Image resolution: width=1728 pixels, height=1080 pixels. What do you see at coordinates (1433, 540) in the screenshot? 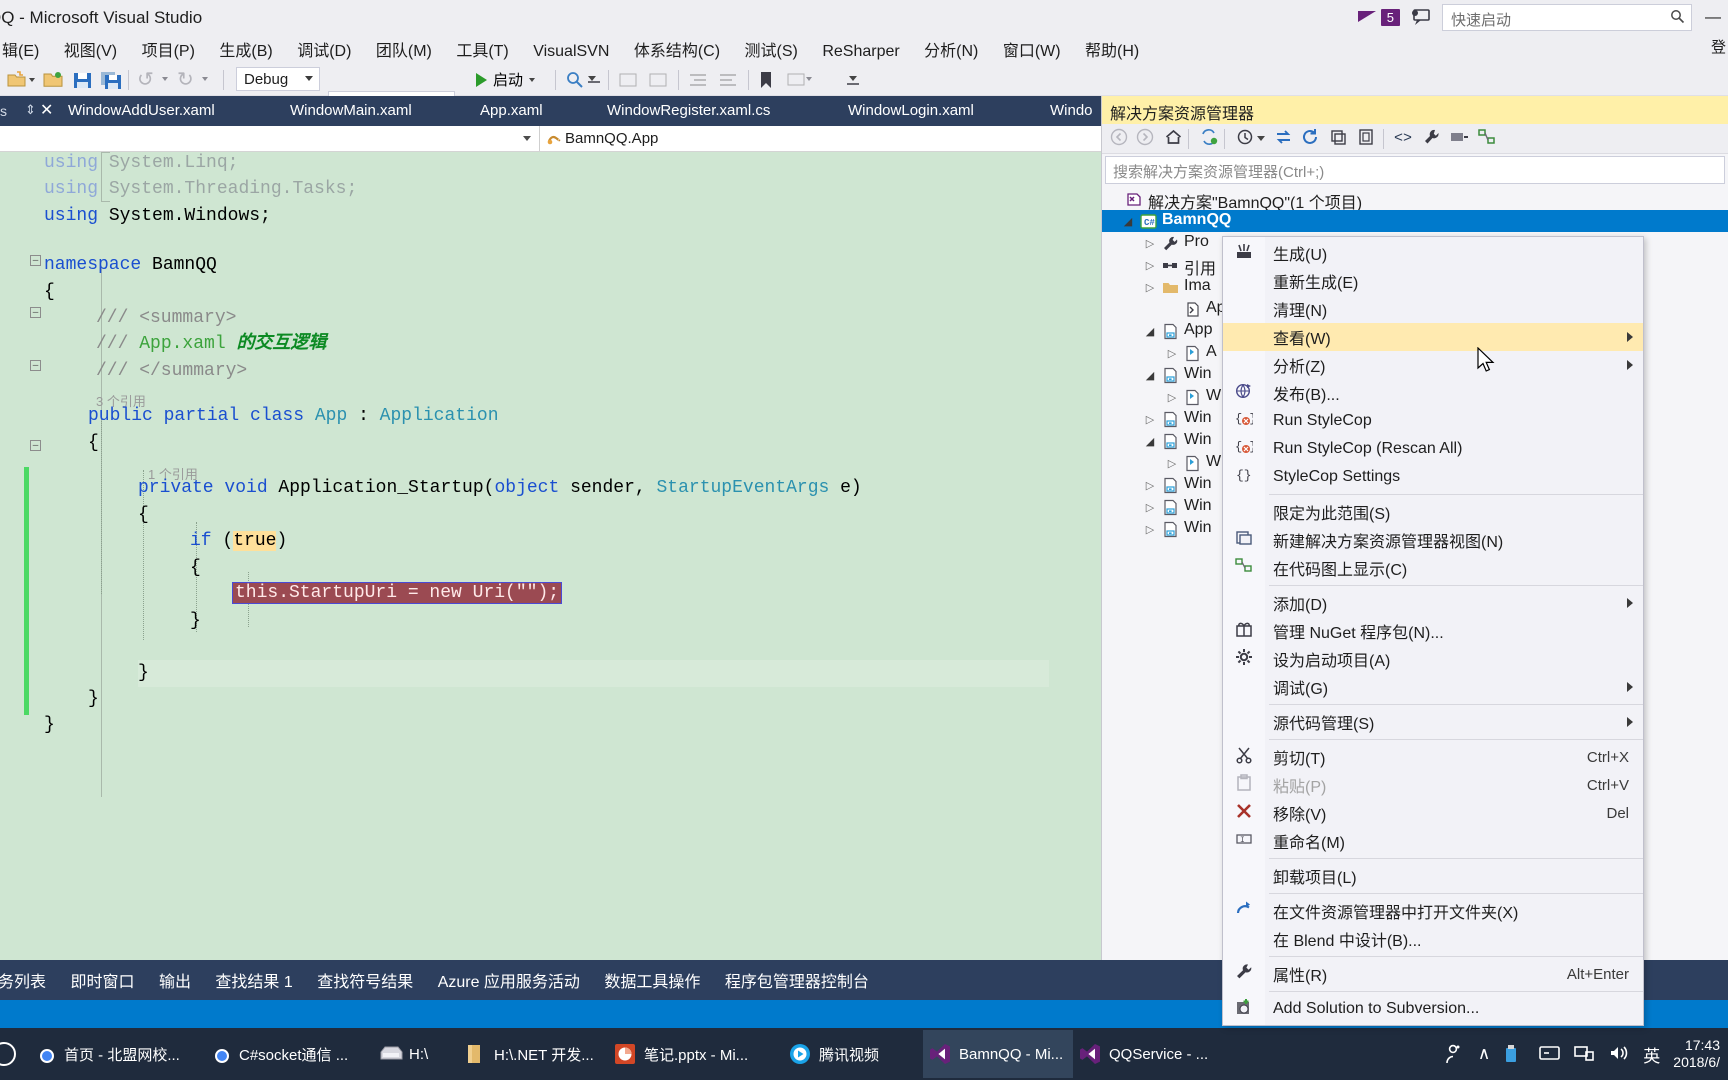
I see `context-menu-item: 新建解决方案资源管理器视图(N)` at bounding box center [1433, 540].